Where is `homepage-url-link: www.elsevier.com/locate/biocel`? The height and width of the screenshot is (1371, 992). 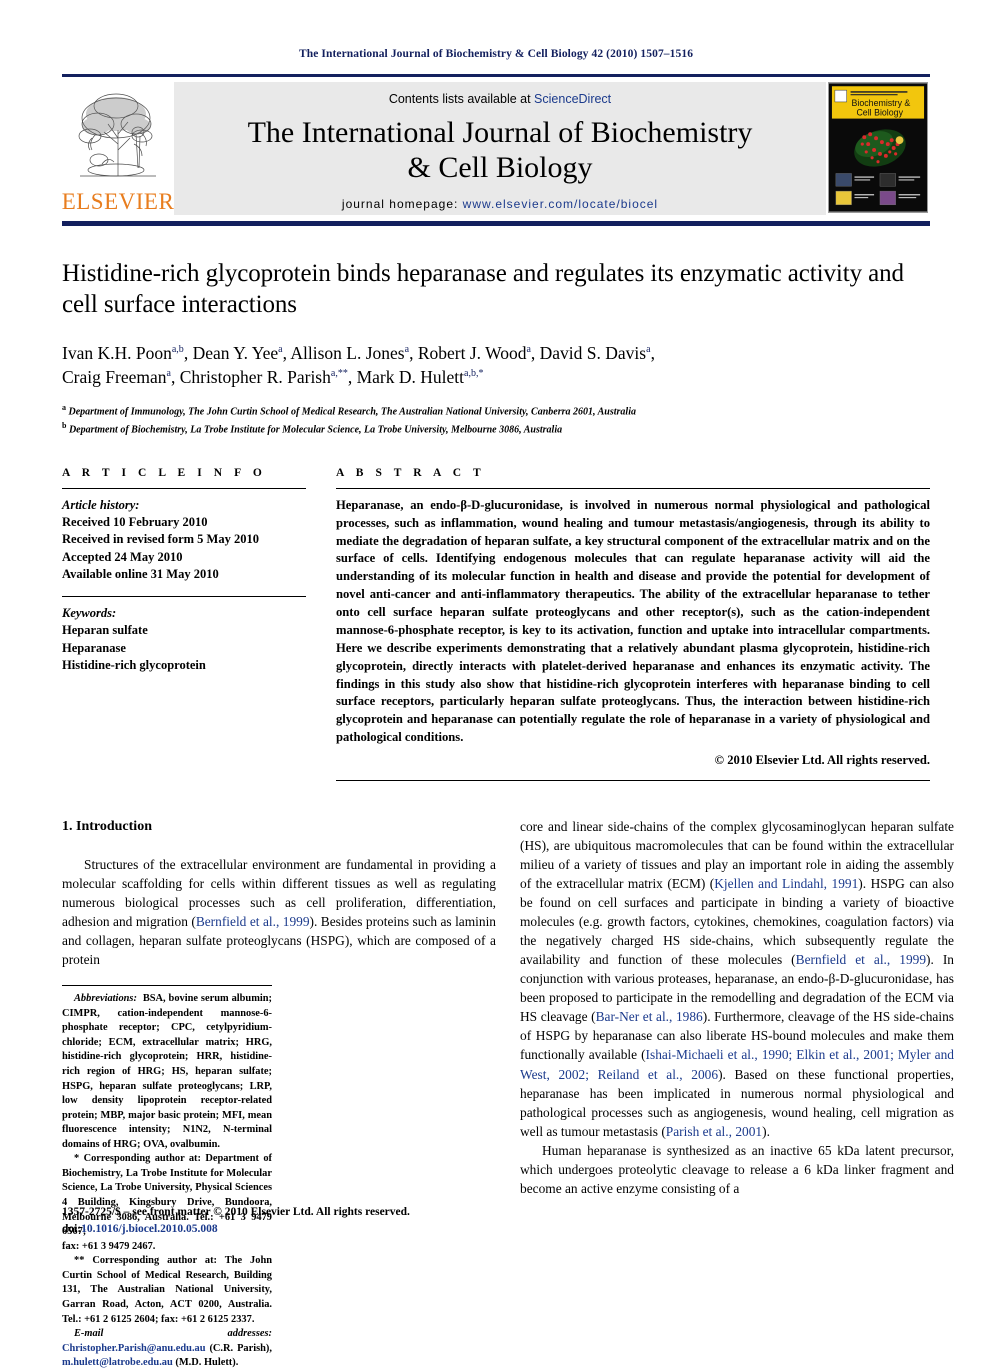 homepage-url-link: www.elsevier.com/locate/biocel is located at coordinates (560, 204).